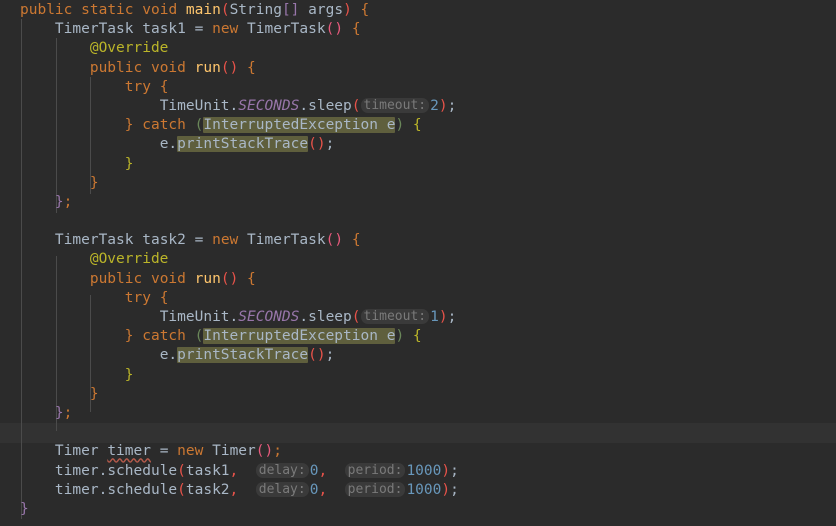 This screenshot has height=526, width=836. What do you see at coordinates (199, 240) in the screenshot?
I see `token-operator-assign: =` at bounding box center [199, 240].